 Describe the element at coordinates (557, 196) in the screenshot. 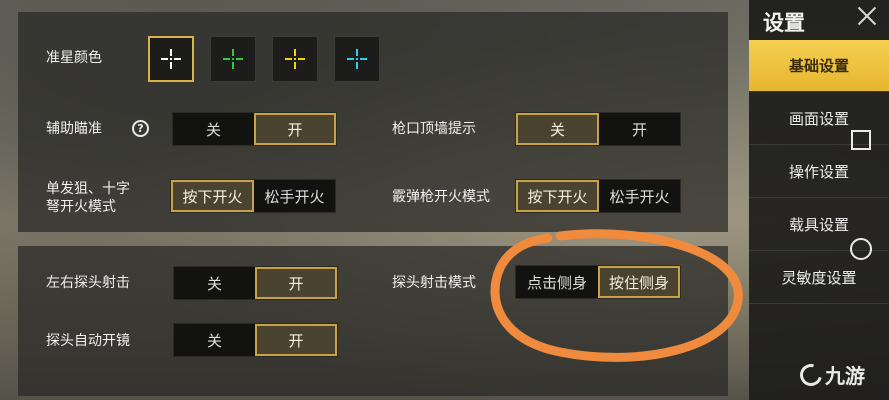

I see `shotgun-fire-press-option: 按下开火` at that location.